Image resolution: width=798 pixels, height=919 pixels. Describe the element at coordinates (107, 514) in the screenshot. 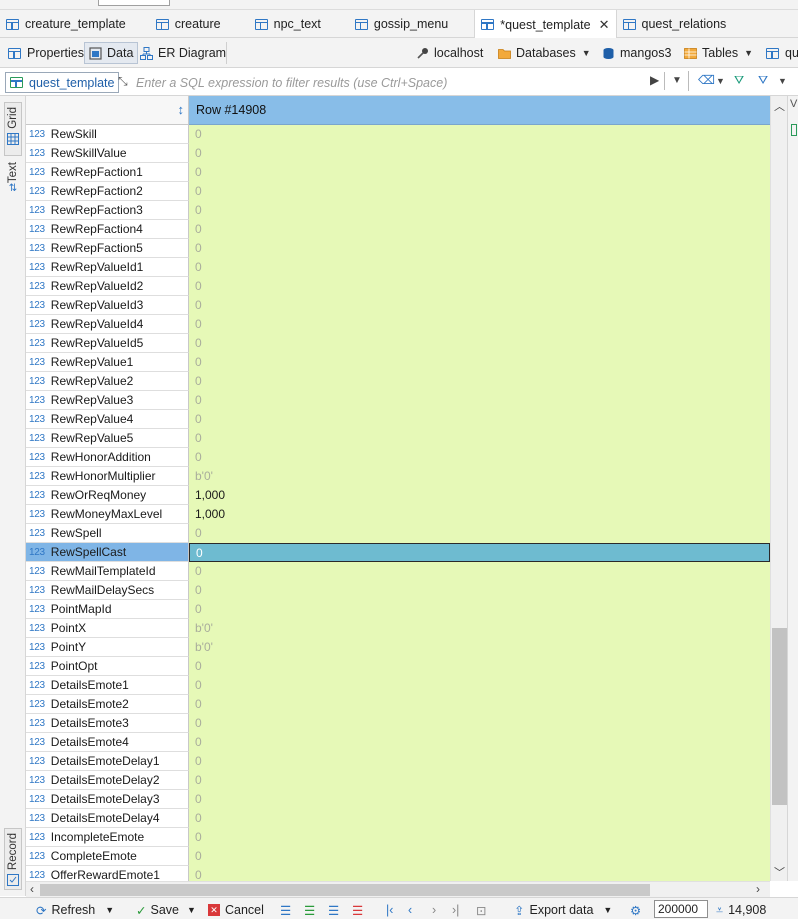

I see `column-name-cell: 123 RewMoneyMaxLevel` at that location.